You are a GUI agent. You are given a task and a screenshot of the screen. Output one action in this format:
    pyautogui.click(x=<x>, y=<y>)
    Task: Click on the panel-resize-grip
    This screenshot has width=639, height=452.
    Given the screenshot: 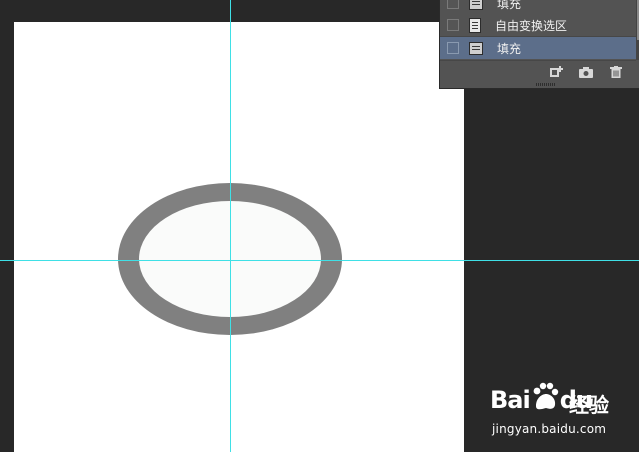 What is the action you would take?
    pyautogui.click(x=546, y=84)
    